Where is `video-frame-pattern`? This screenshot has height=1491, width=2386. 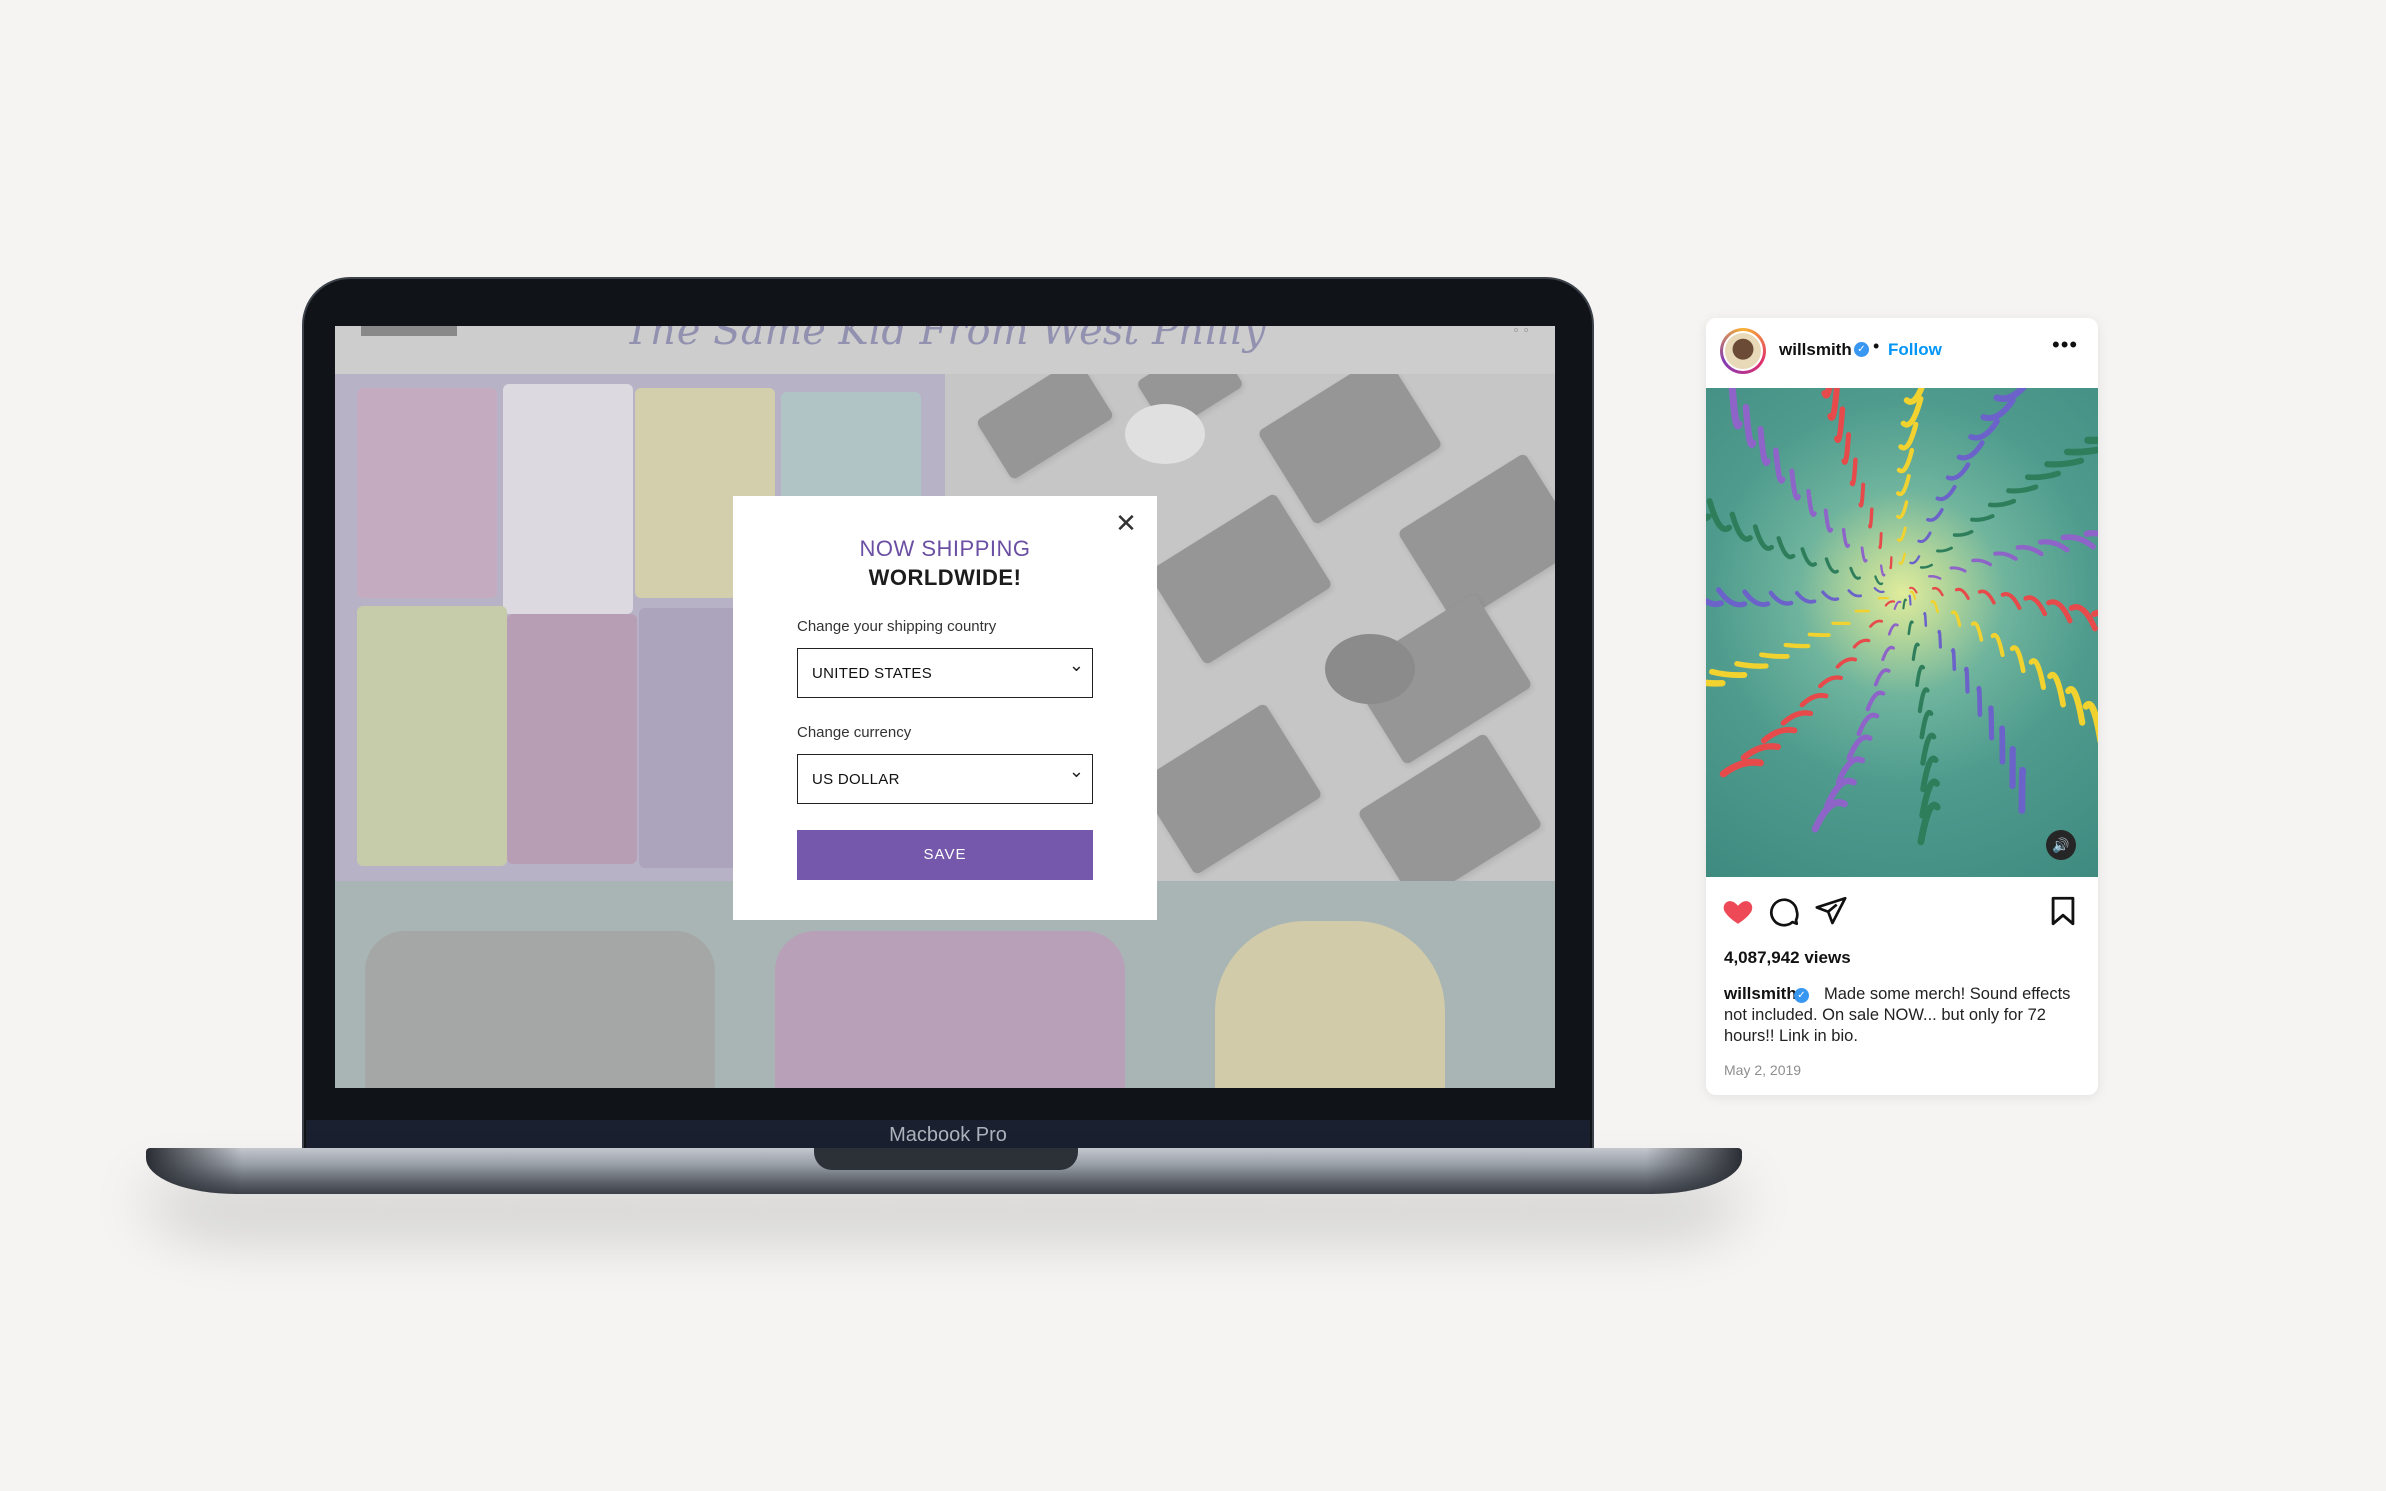
video-frame-pattern is located at coordinates (1902, 617).